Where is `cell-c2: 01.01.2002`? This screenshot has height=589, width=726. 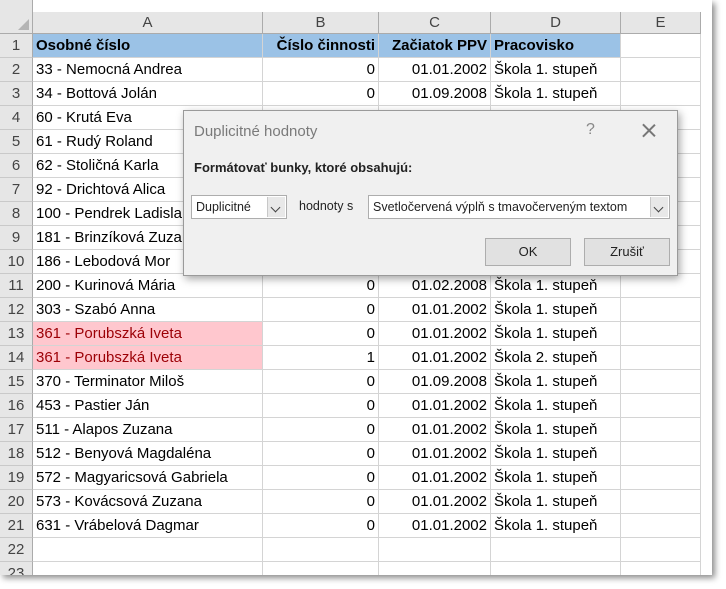 cell-c2: 01.01.2002 is located at coordinates (435, 70).